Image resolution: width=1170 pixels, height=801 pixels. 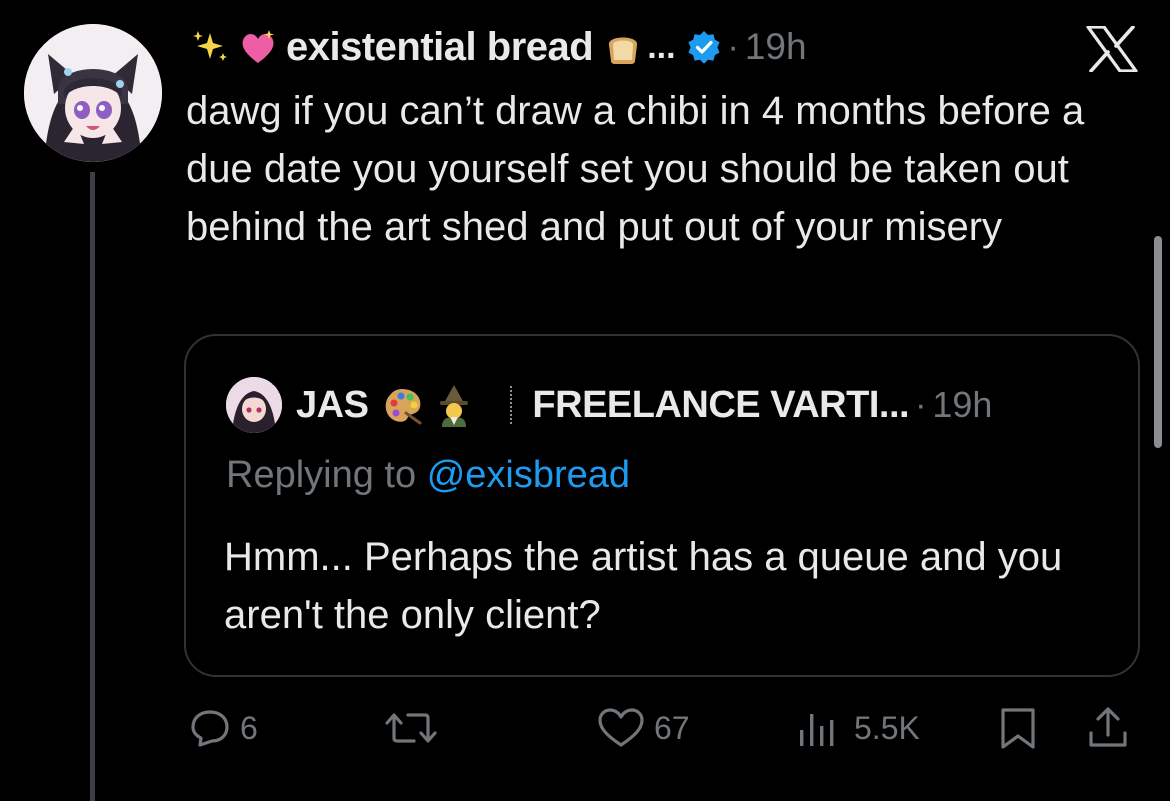 I want to click on reply-count: 6, so click(x=249, y=727).